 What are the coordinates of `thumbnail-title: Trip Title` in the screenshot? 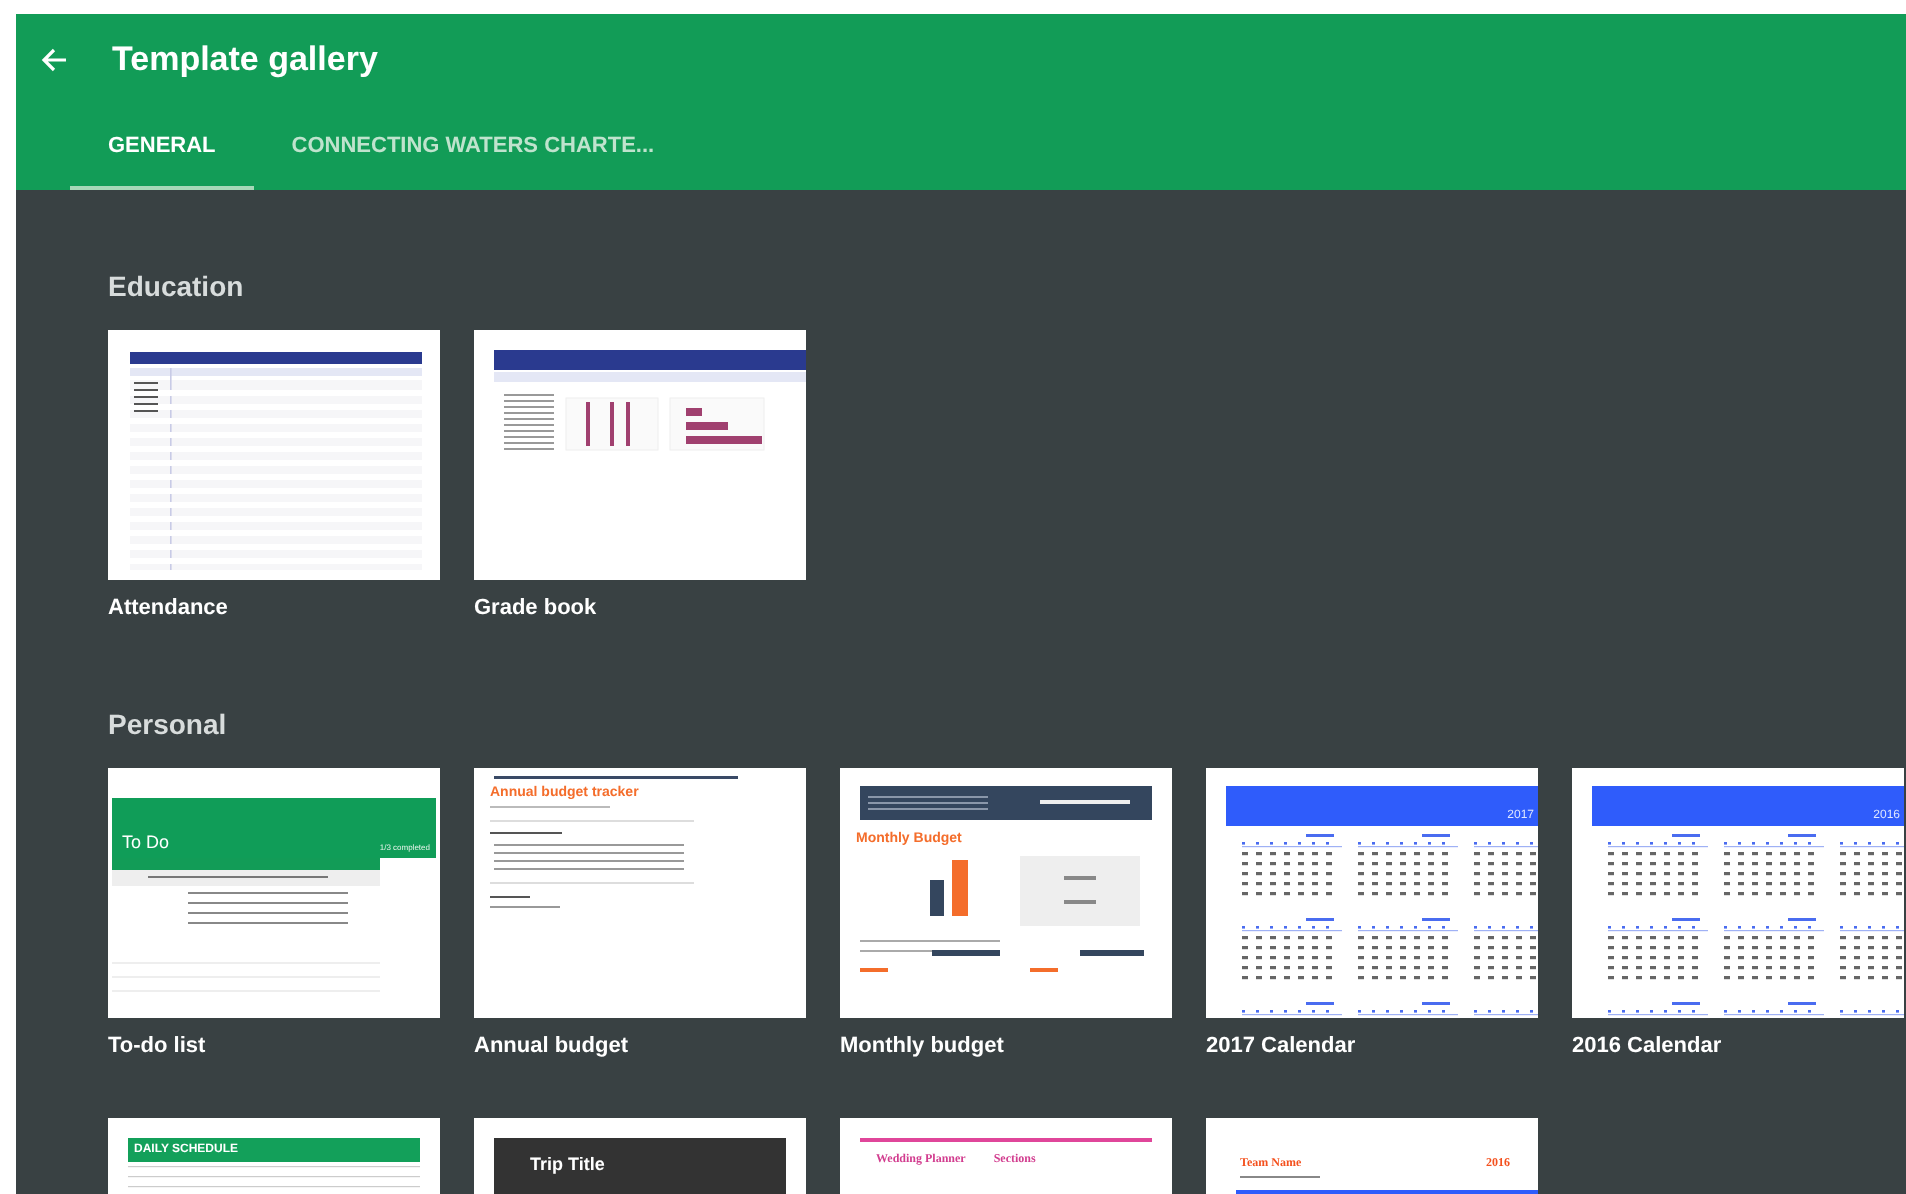 It's located at (567, 1164).